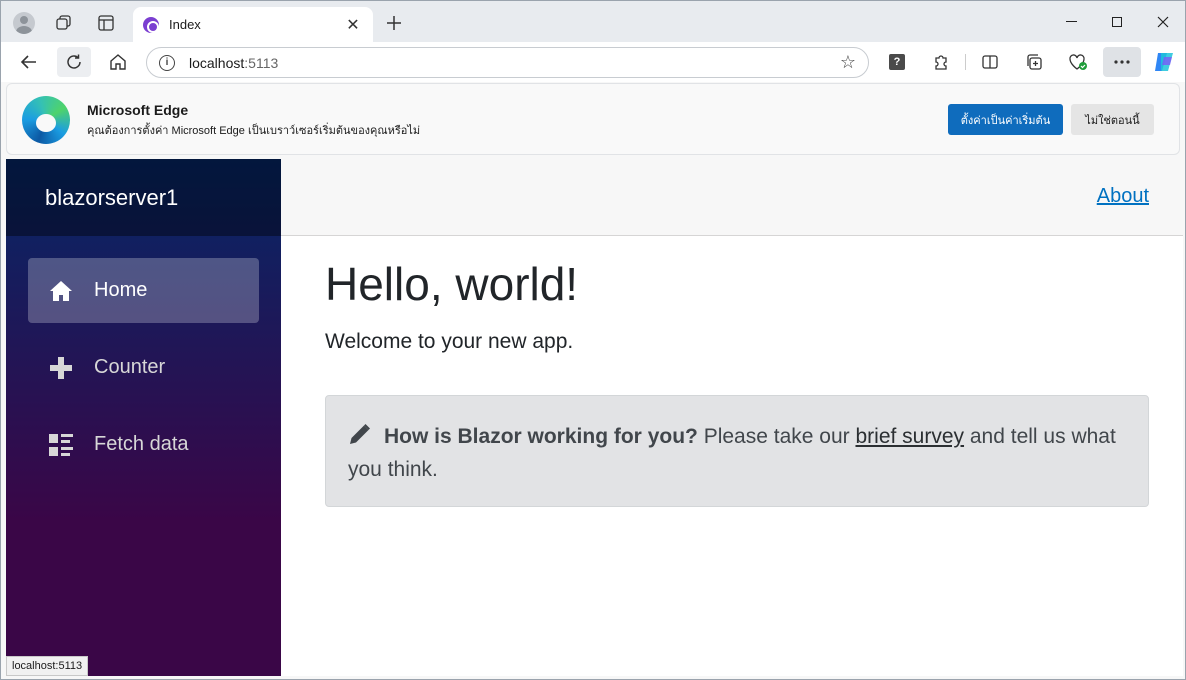 The height and width of the screenshot is (680, 1186). What do you see at coordinates (360, 434) in the screenshot?
I see `pencil-icon` at bounding box center [360, 434].